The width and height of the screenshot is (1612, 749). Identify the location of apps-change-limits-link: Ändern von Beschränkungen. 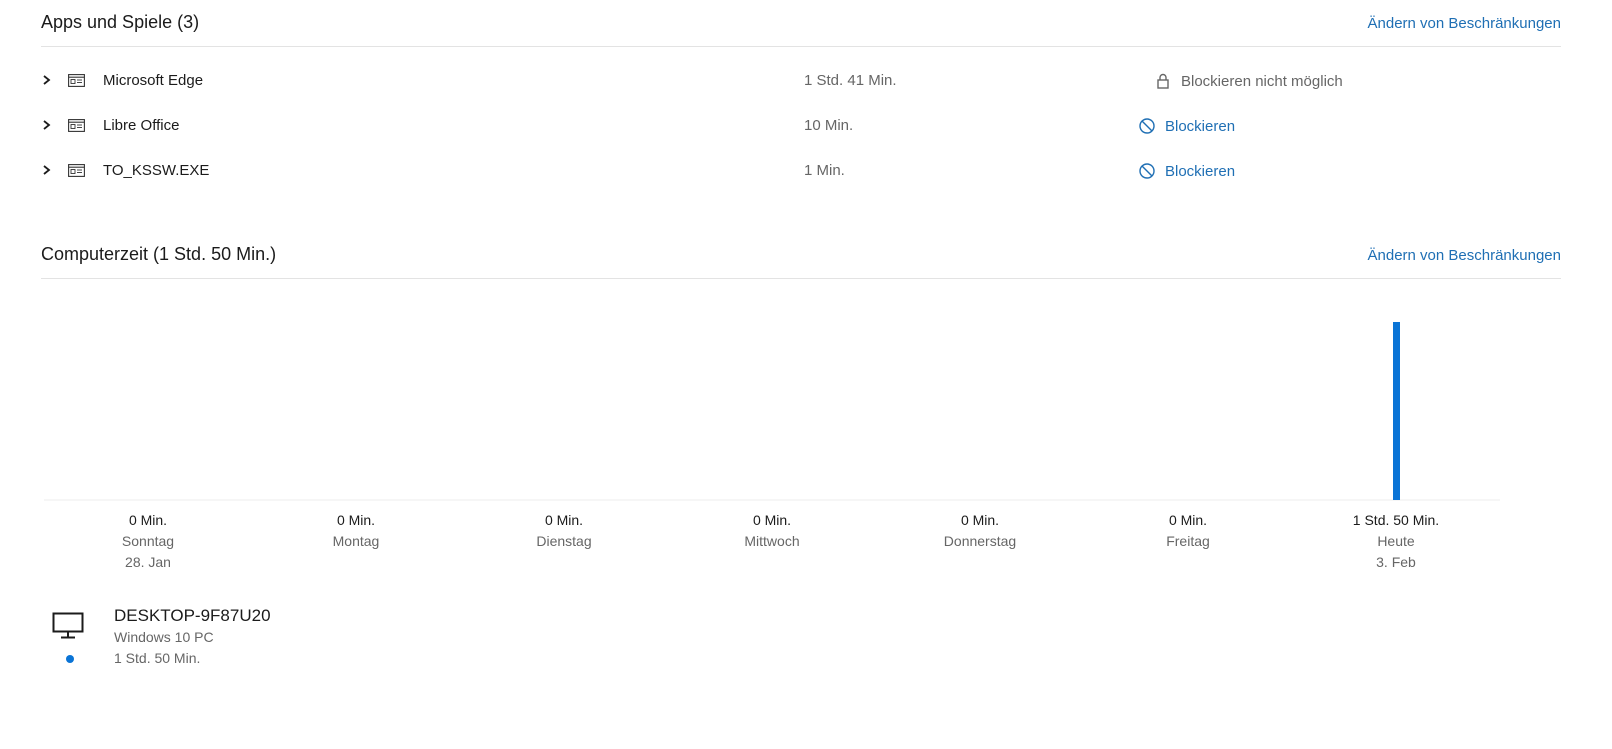
(1464, 23).